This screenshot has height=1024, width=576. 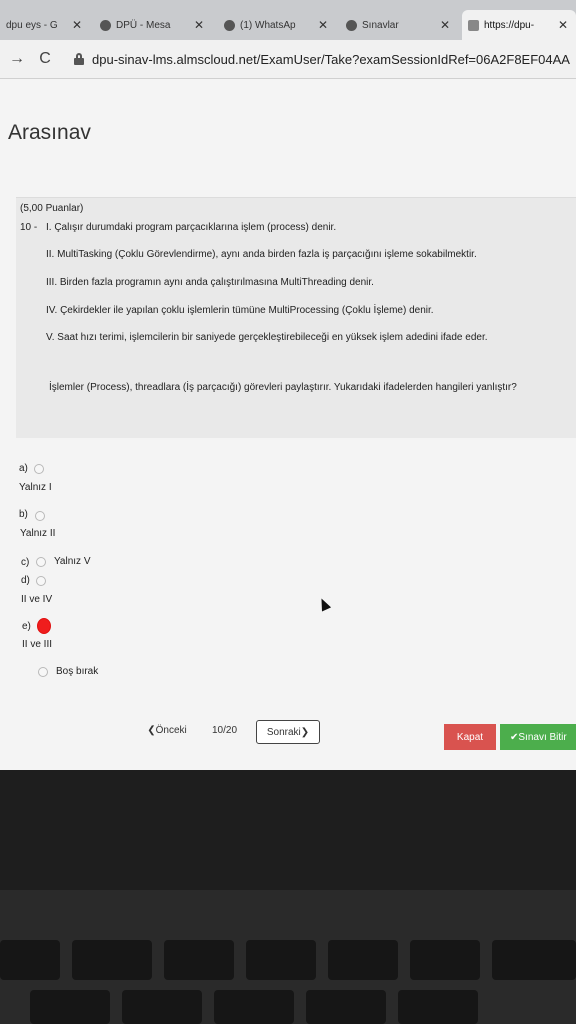 I want to click on option-c-text: Yalnız V, so click(x=72, y=561).